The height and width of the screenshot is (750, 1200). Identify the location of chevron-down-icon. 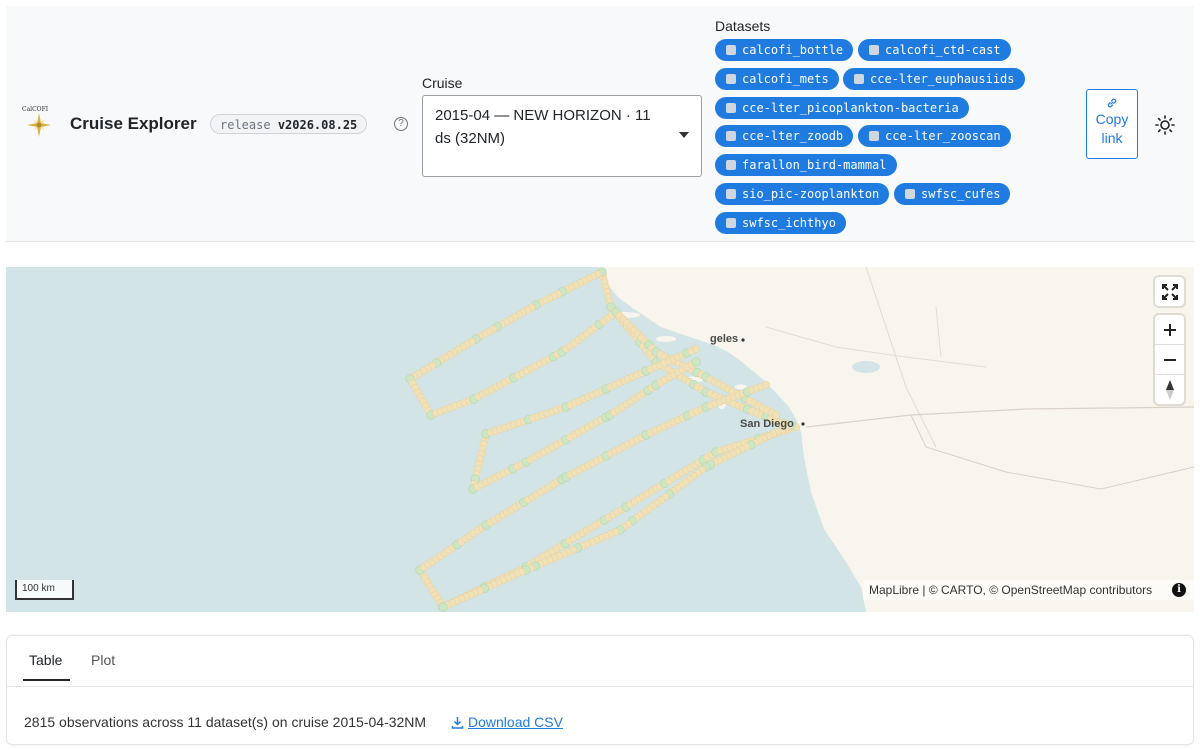
(684, 135).